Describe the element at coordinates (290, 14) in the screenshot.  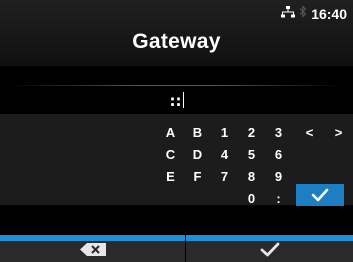
I see `lan-icon` at that location.